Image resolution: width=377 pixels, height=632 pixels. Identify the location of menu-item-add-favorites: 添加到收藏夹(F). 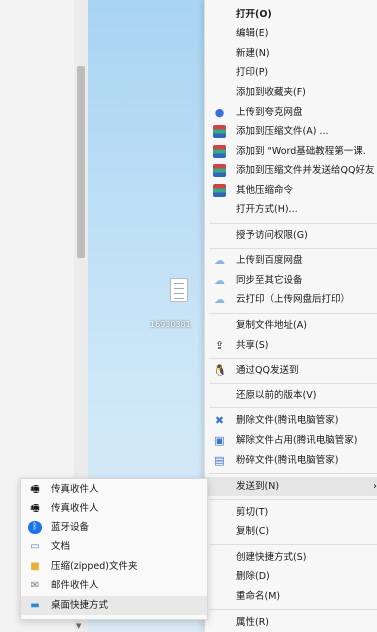
(291, 92).